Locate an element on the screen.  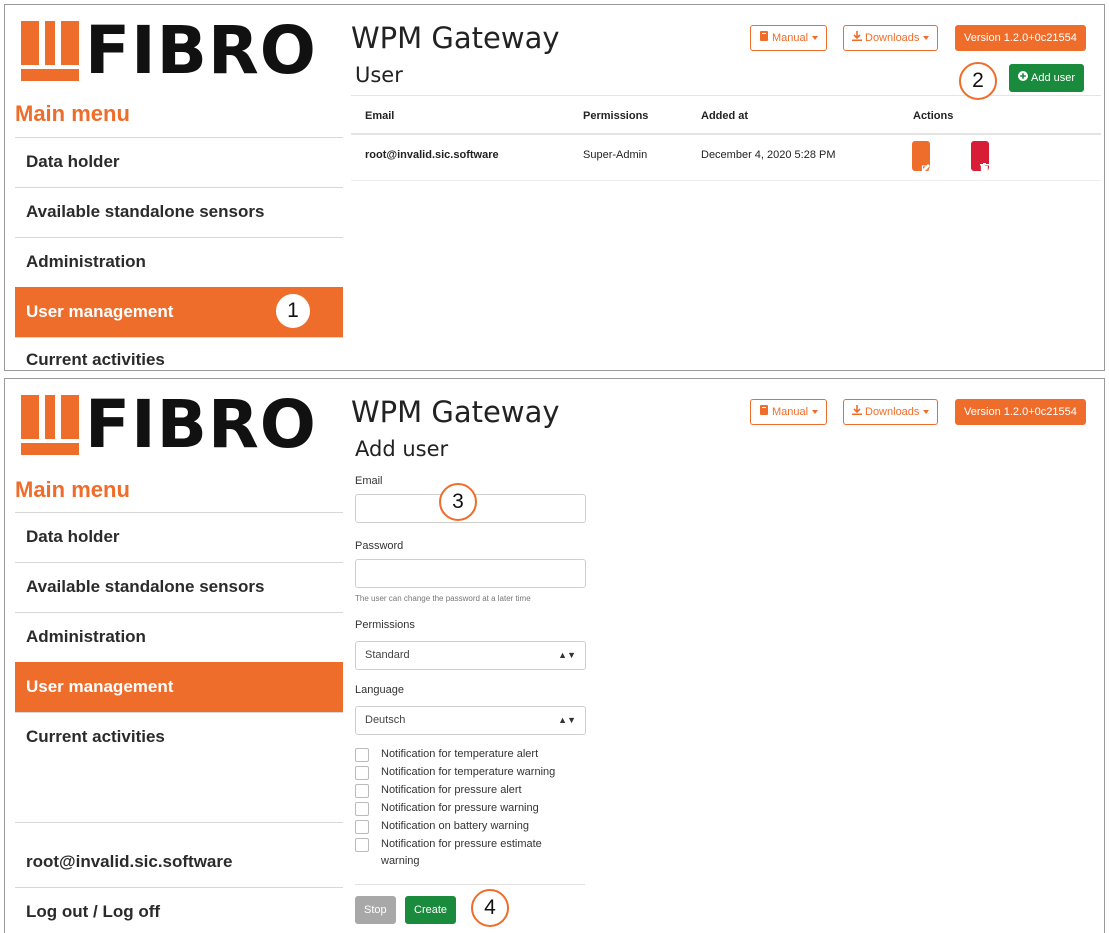
column-header-permissions: Permissions is located at coordinates (616, 116).